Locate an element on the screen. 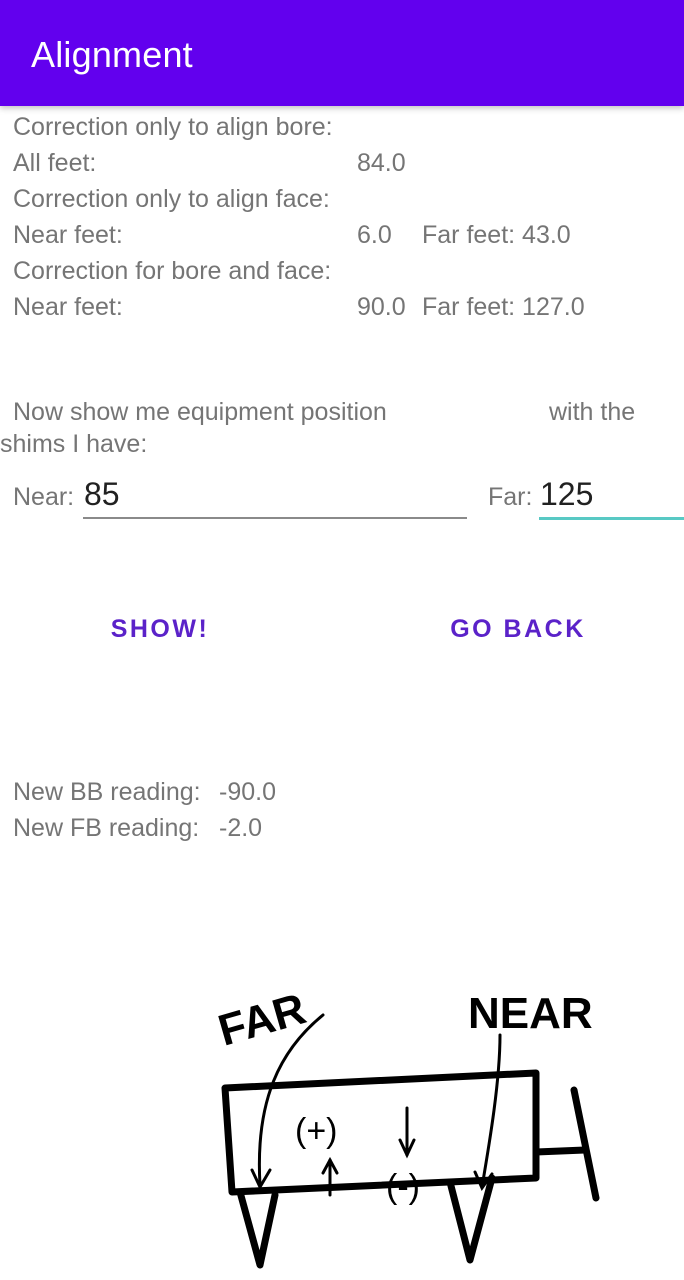  near-input-label: Near: is located at coordinates (44, 497).